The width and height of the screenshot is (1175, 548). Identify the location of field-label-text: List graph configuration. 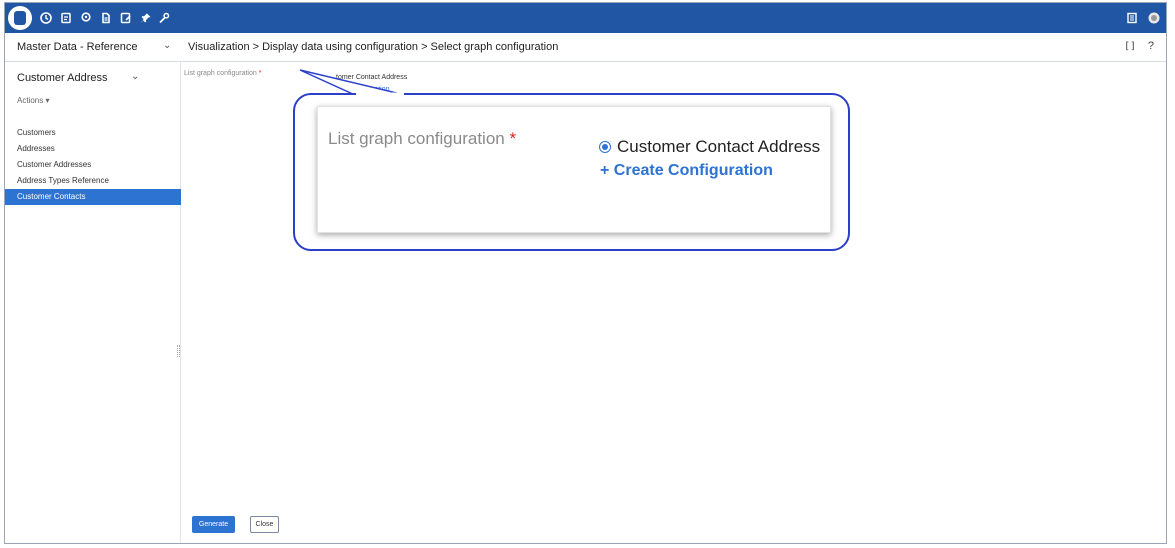
(220, 73).